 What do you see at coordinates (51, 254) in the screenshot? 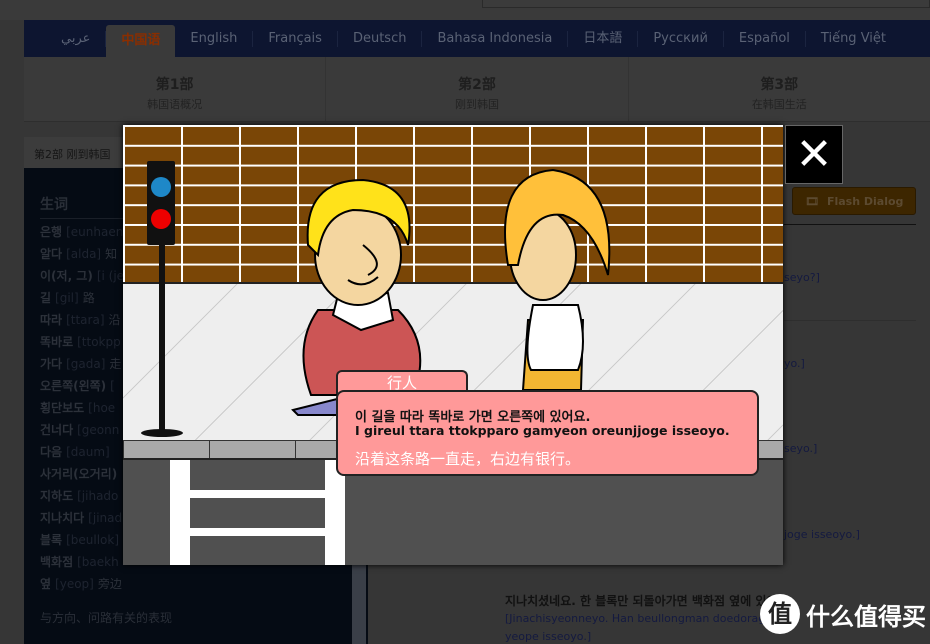
I see `vocab-korean: 알다` at bounding box center [51, 254].